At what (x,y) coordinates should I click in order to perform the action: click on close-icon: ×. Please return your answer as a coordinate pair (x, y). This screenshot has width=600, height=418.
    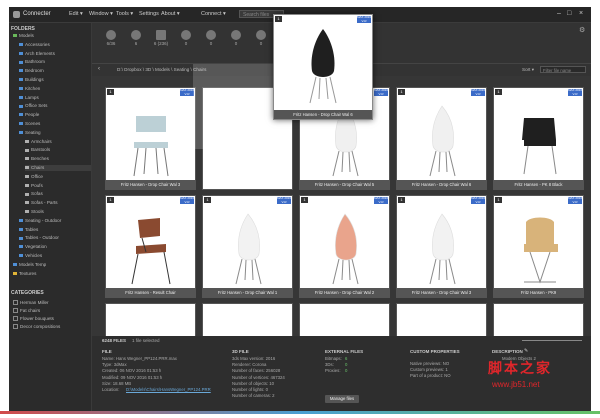
    Looking at the image, I should click on (581, 13).